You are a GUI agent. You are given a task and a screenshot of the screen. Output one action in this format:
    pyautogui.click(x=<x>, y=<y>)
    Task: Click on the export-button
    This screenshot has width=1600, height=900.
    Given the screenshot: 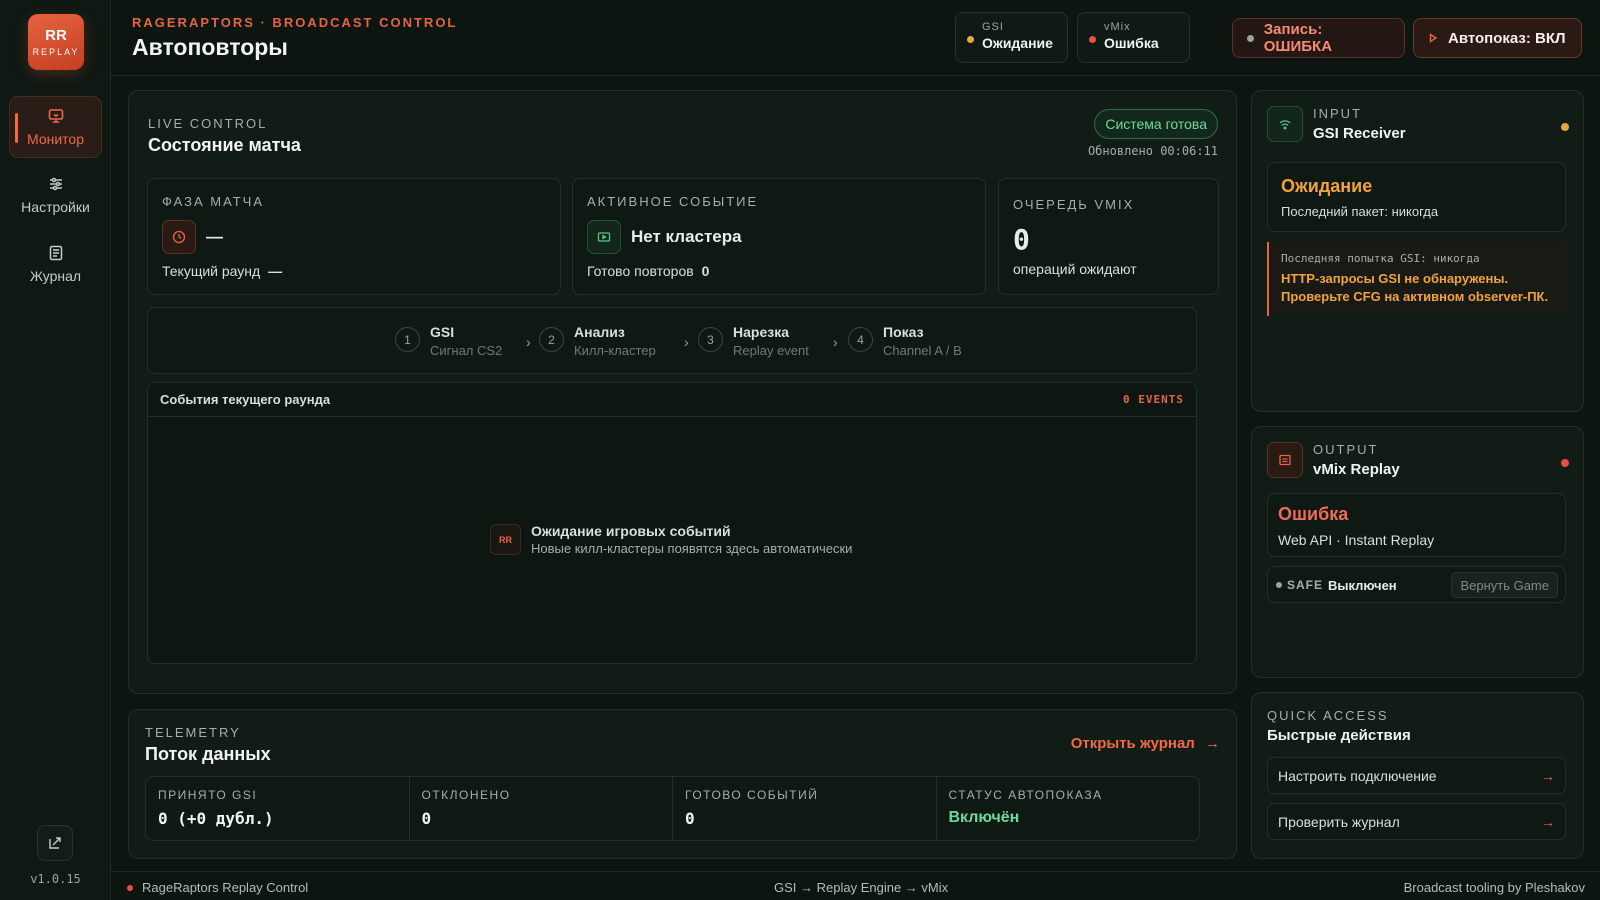 What is the action you would take?
    pyautogui.click(x=55, y=843)
    